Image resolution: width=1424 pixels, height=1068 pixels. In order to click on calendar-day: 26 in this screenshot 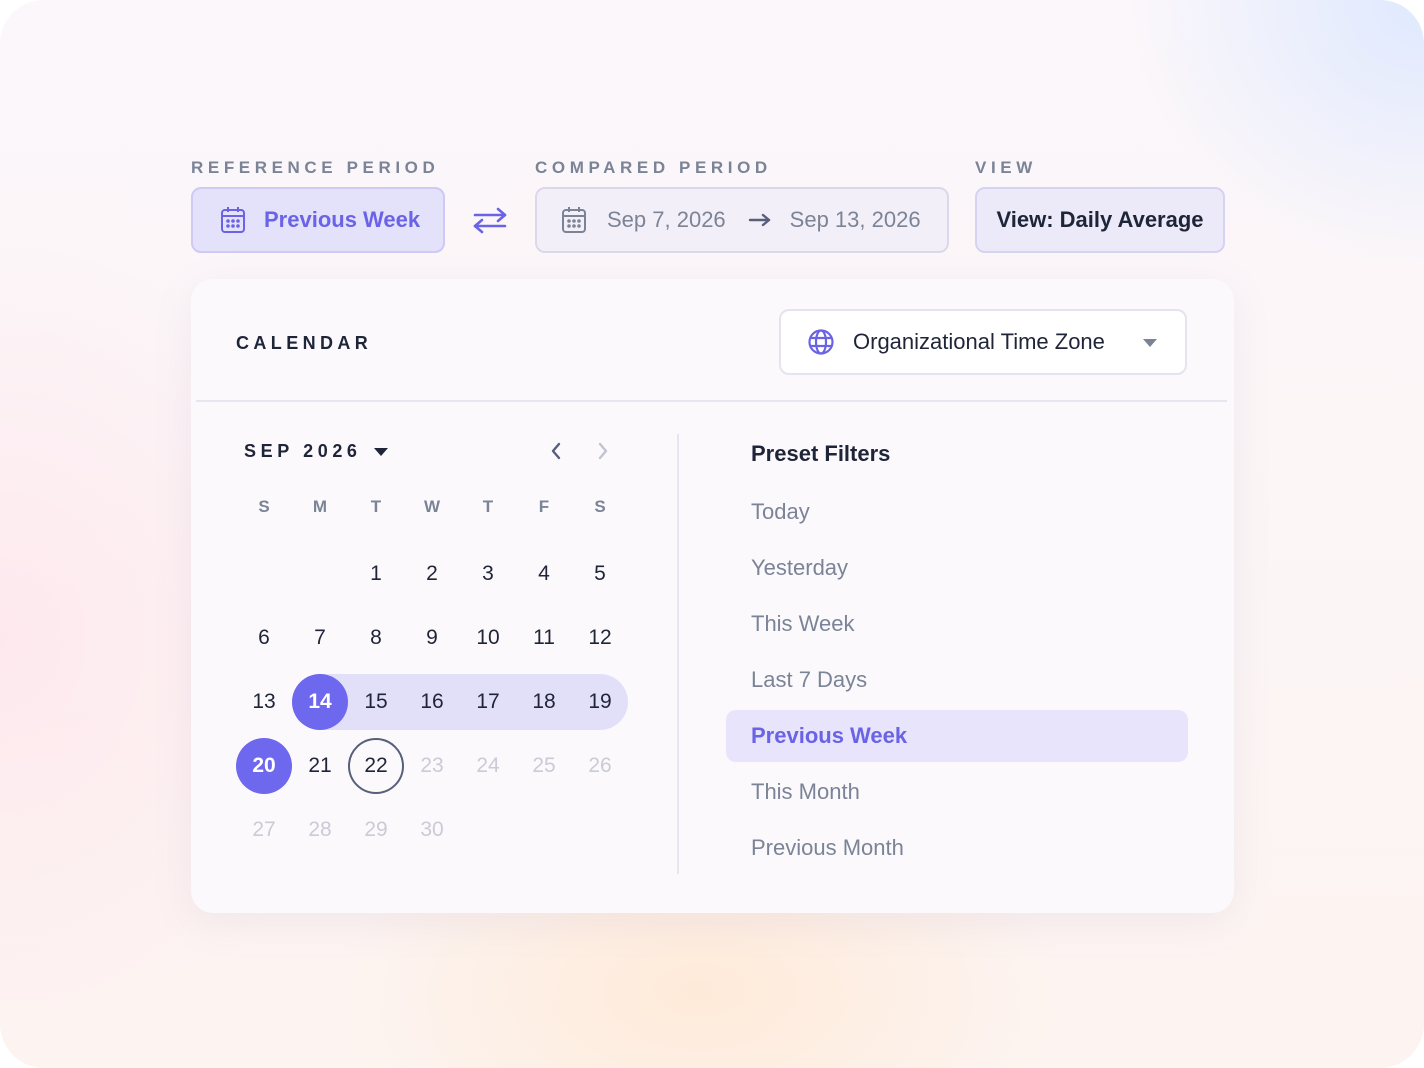, I will do `click(600, 765)`.